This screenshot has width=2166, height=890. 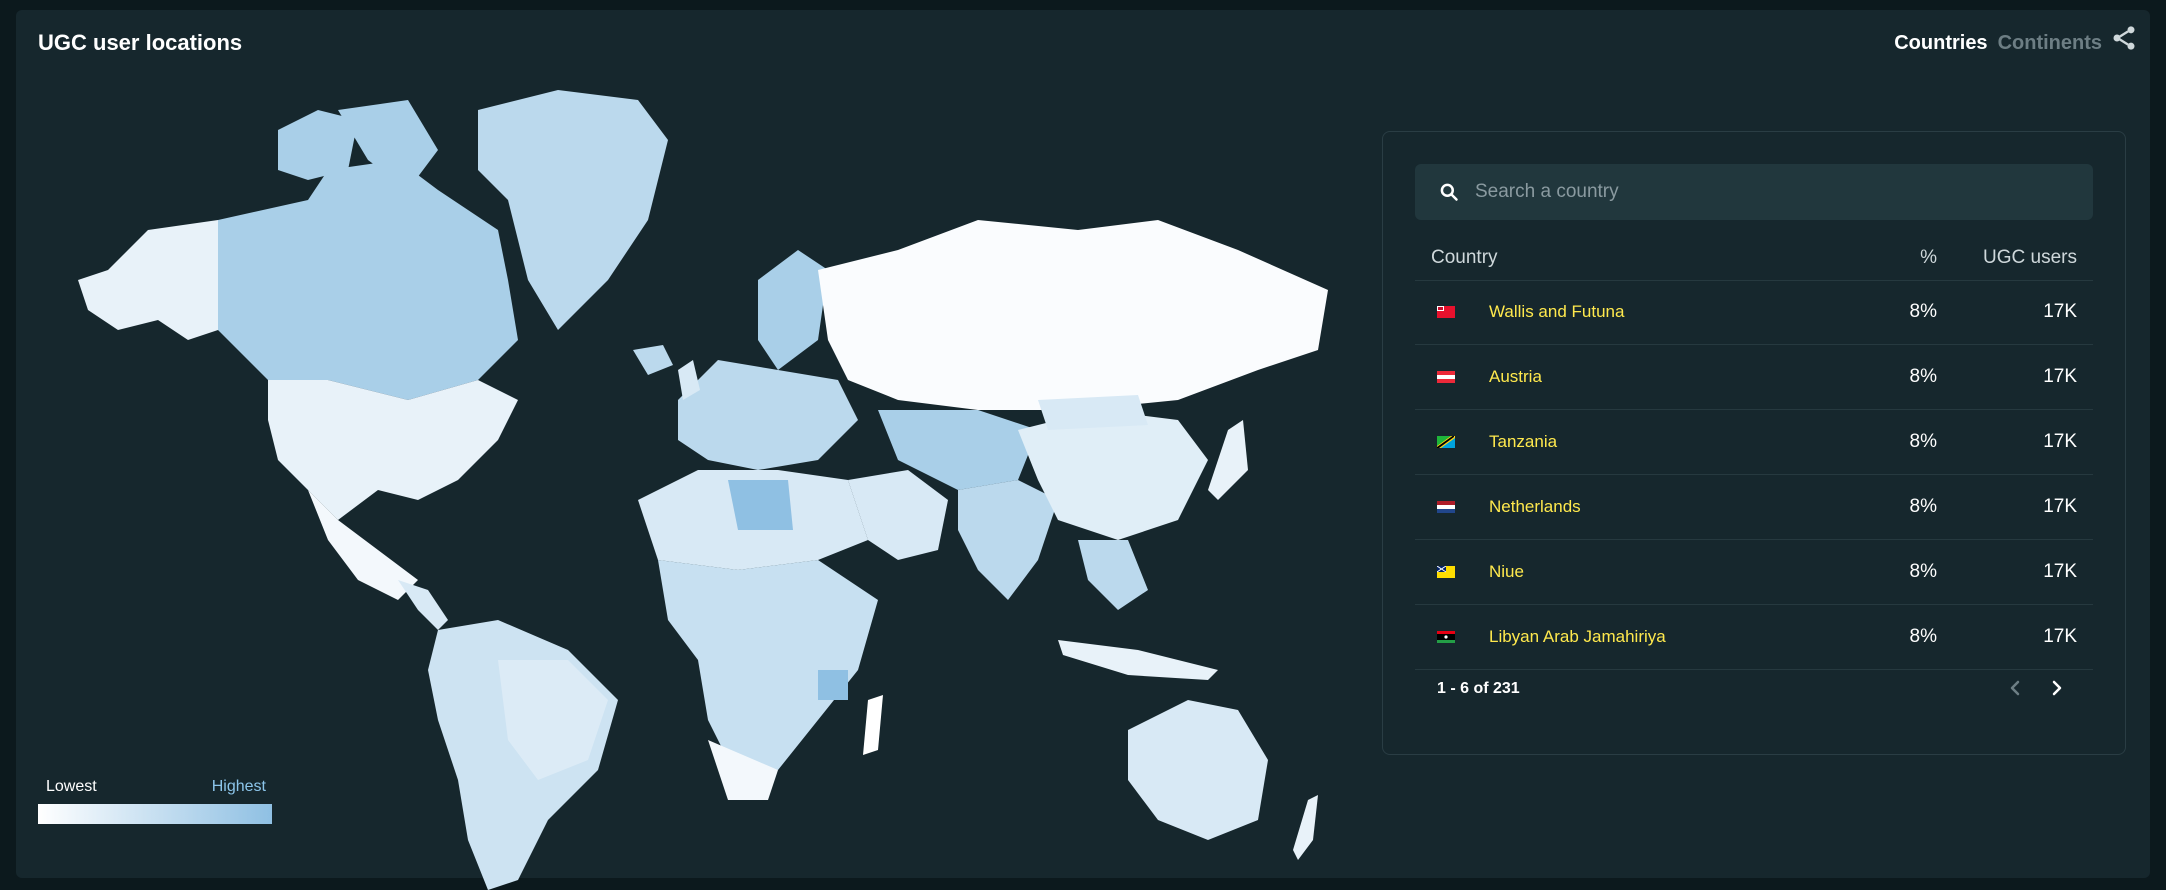 I want to click on tanzania-flag-icon, so click(x=1446, y=442).